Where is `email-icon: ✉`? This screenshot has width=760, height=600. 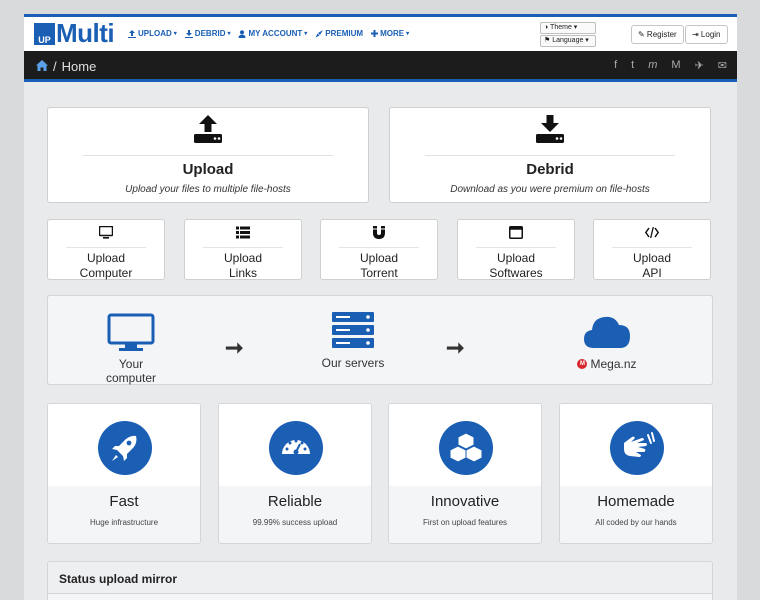
email-icon: ✉ is located at coordinates (722, 65).